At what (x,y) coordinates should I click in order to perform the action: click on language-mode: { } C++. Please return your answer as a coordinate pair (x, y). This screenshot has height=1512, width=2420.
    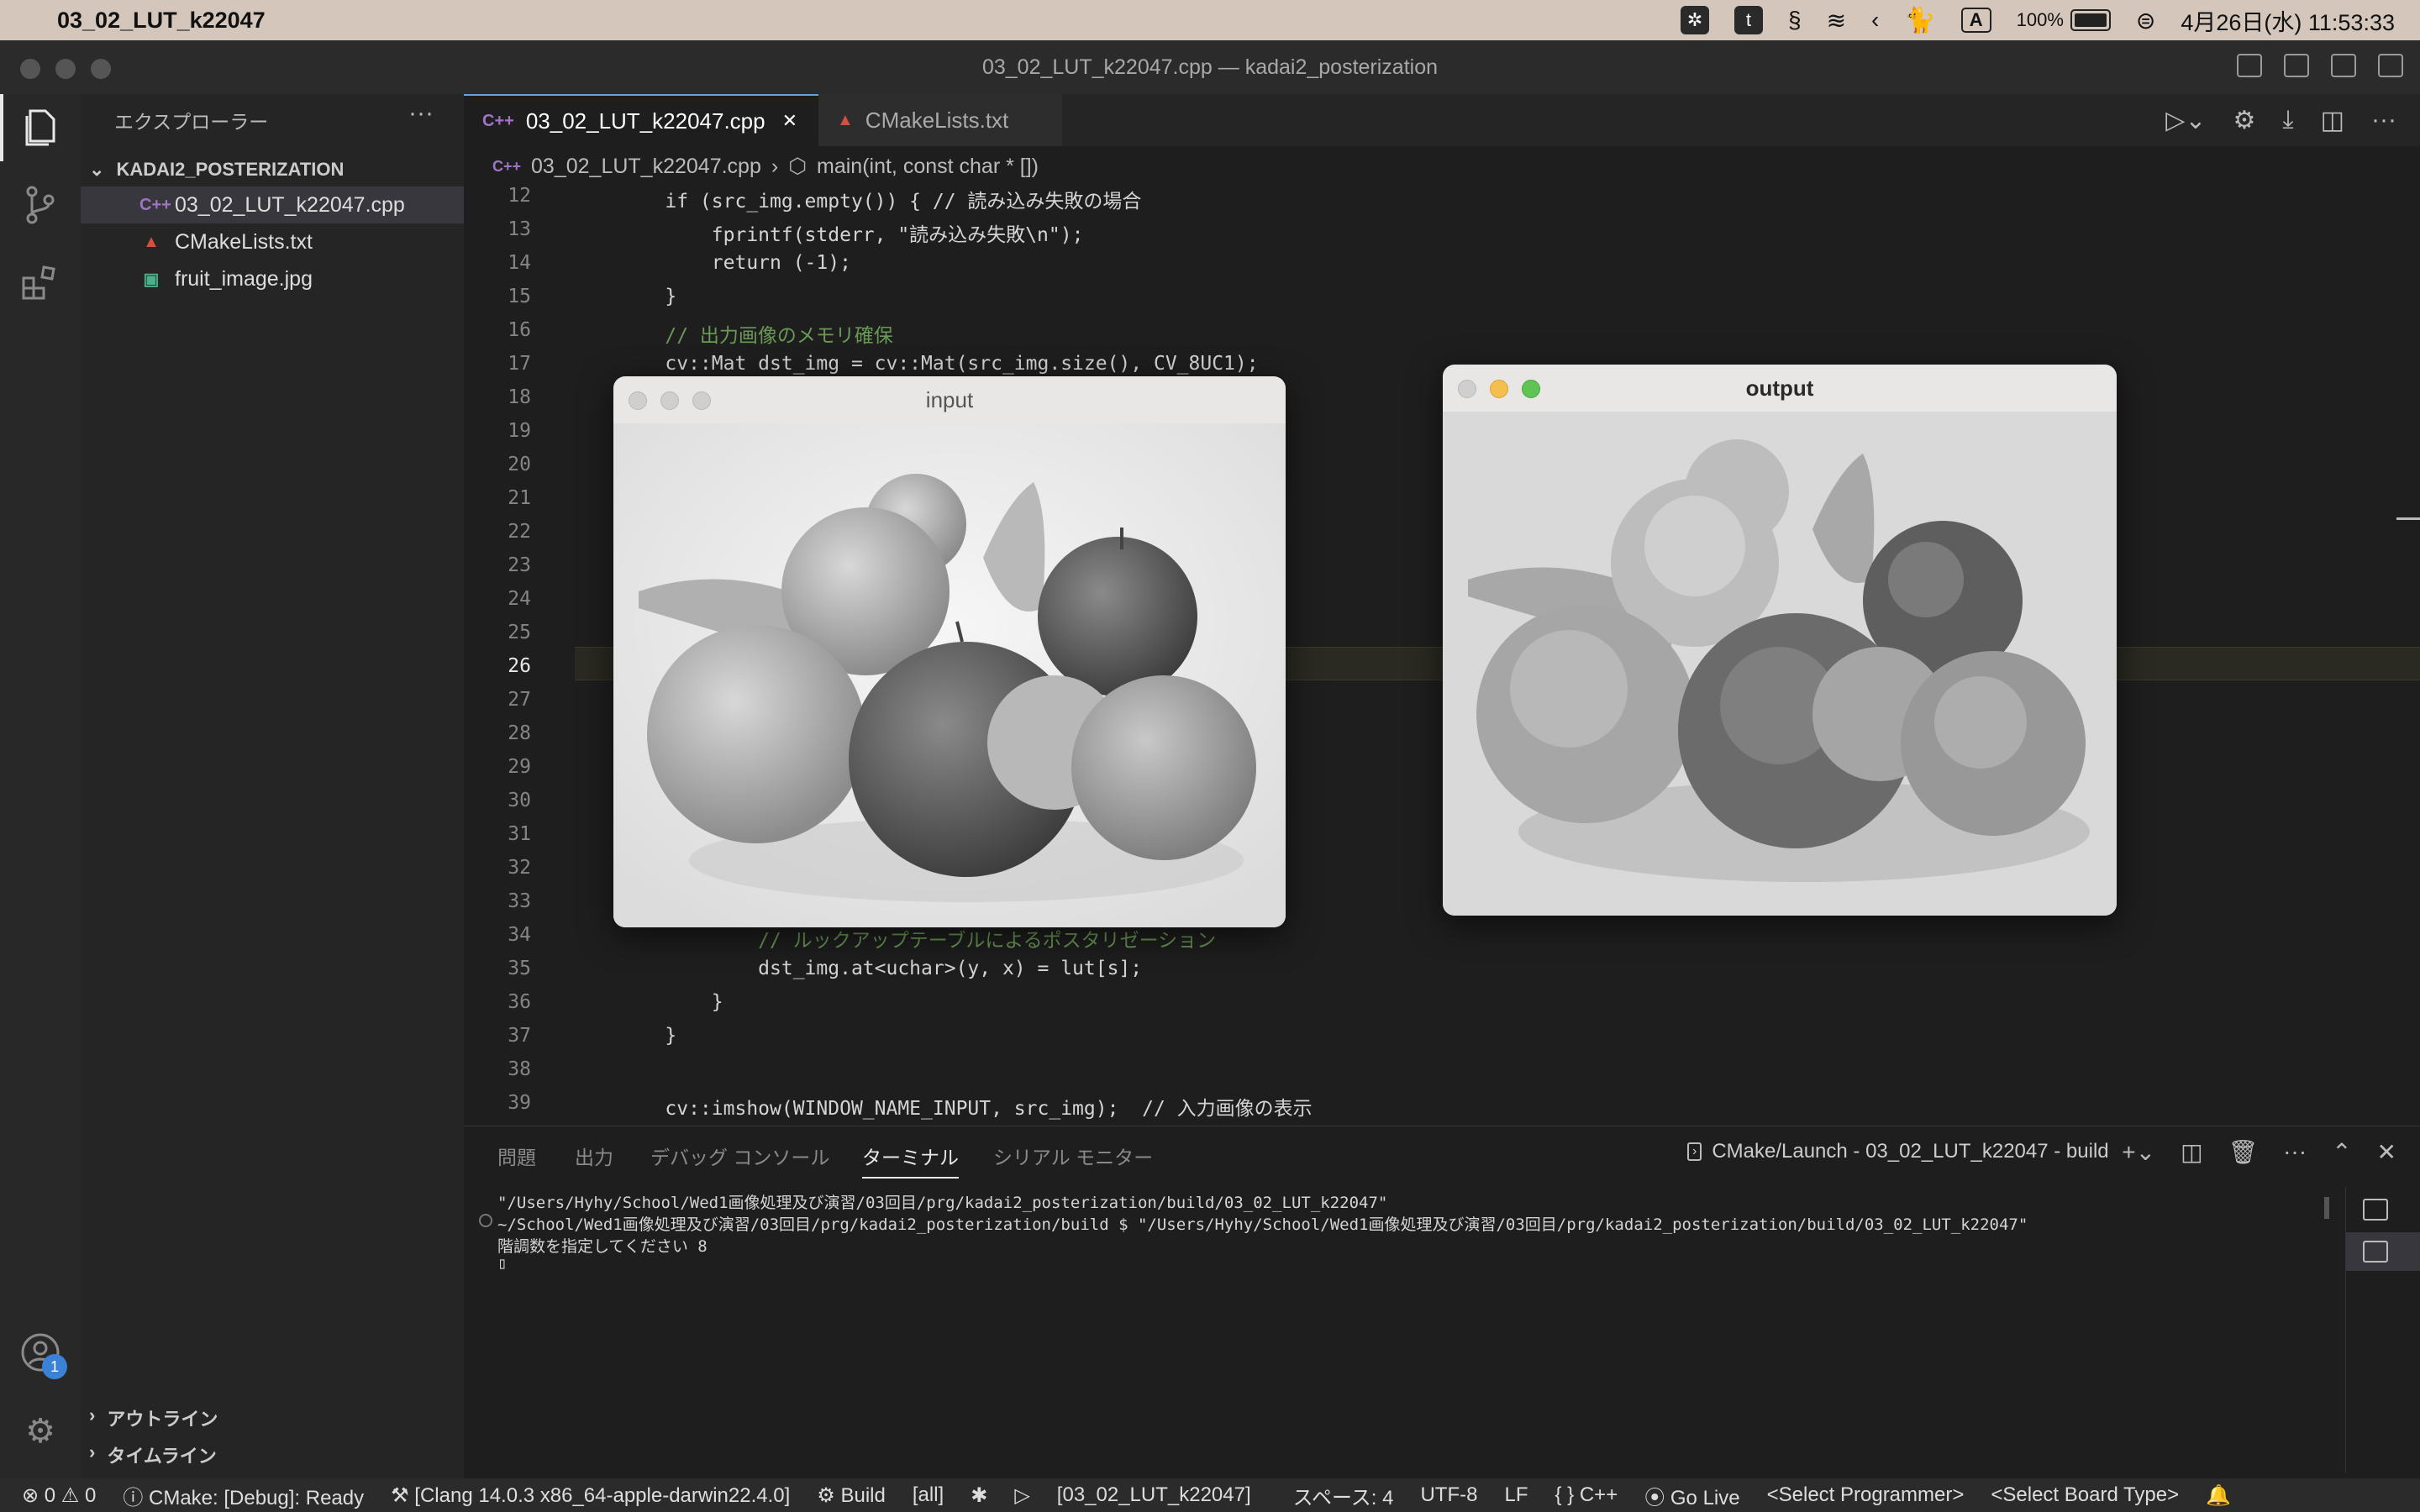
    Looking at the image, I should click on (1587, 1495).